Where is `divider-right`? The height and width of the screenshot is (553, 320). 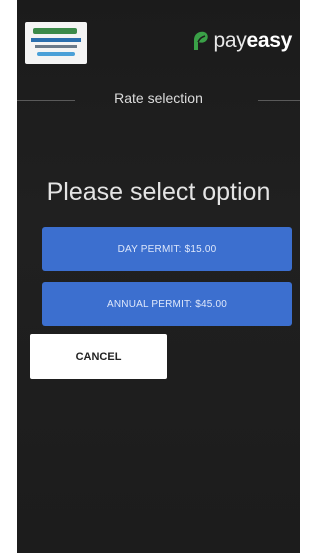
divider-right is located at coordinates (279, 100).